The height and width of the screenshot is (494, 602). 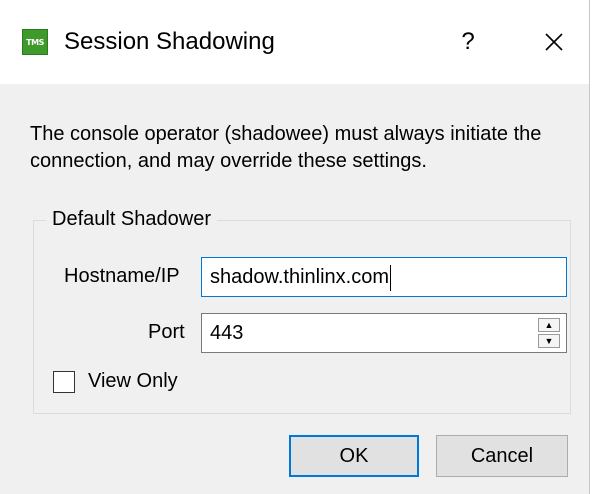 I want to click on cancel-button: Cancel, so click(x=502, y=456).